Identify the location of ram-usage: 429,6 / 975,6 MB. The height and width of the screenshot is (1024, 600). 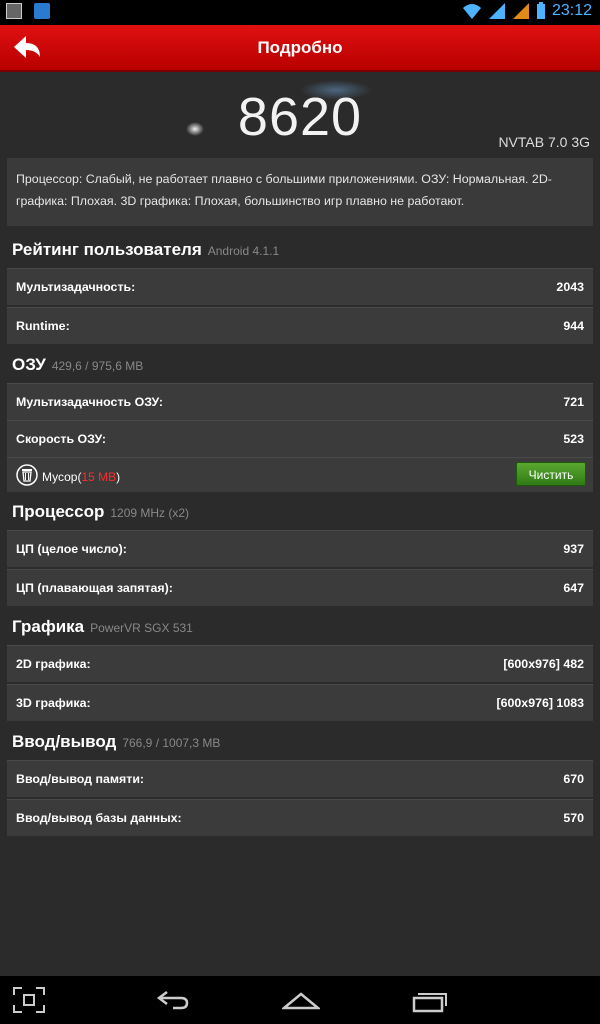
(97, 366).